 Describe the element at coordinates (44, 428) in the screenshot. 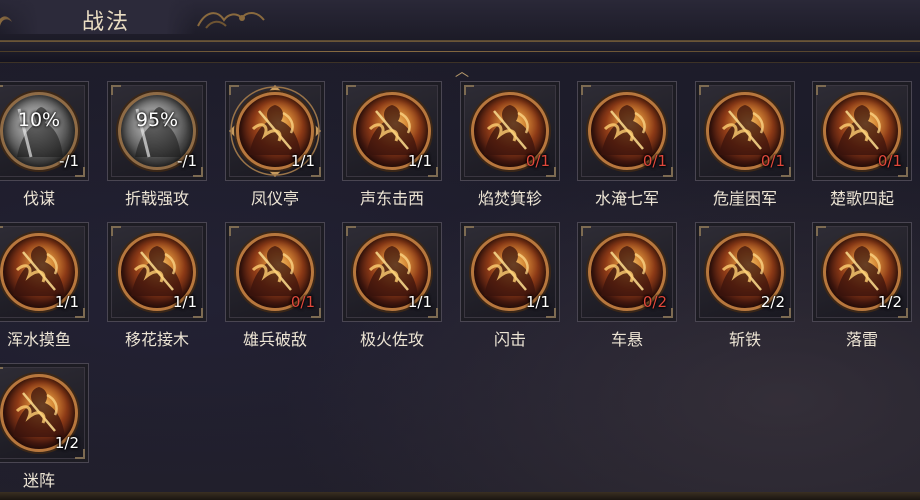

I see `skill-card: 1/2 迷阵` at that location.